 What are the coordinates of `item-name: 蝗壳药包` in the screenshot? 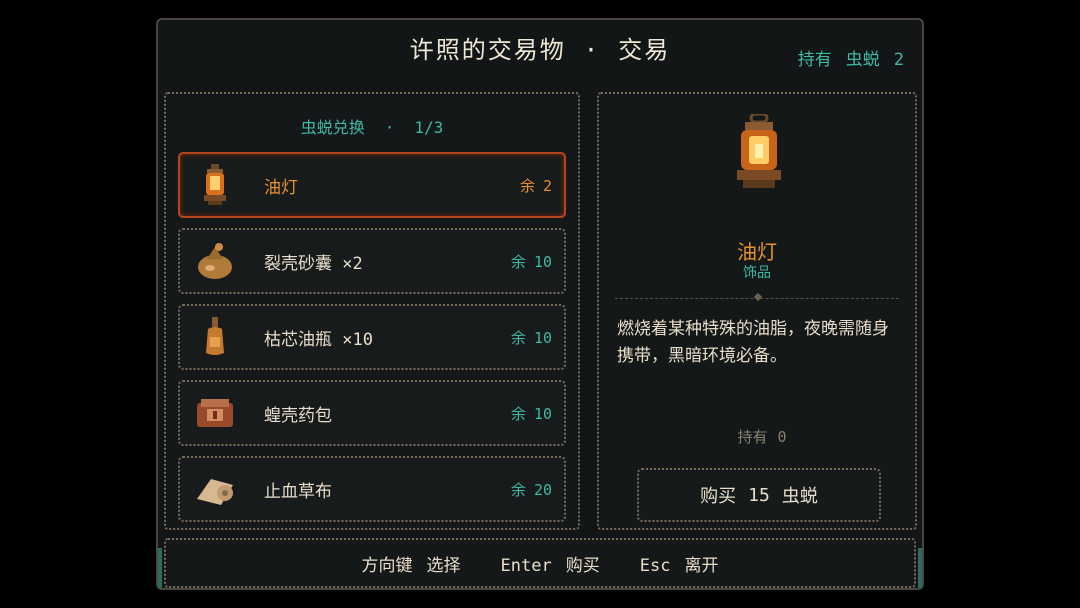 It's located at (298, 415).